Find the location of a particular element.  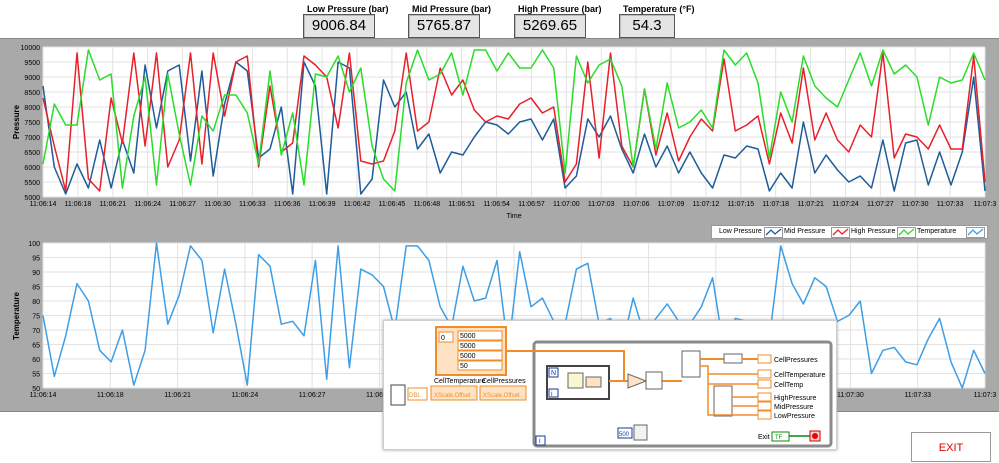

indicator-low-pressure-label: Low Pressure (bar) is located at coordinates (348, 9).